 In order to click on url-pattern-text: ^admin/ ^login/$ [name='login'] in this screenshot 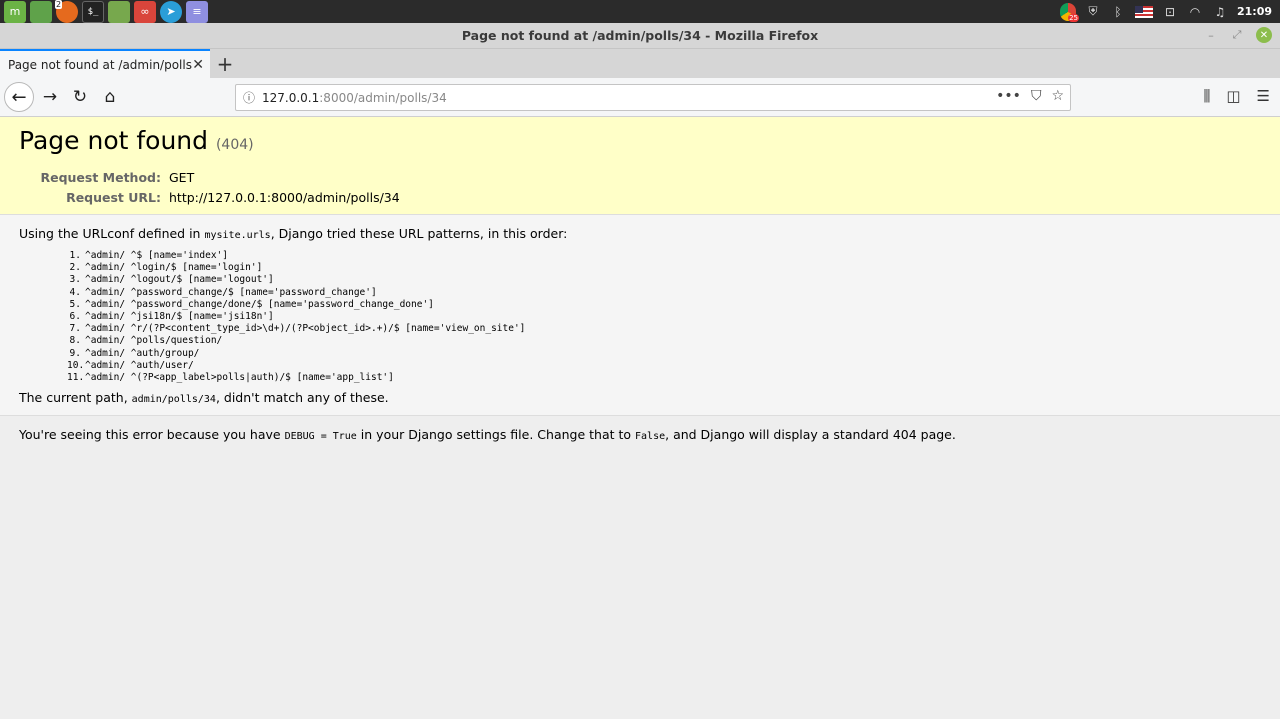, I will do `click(174, 268)`.